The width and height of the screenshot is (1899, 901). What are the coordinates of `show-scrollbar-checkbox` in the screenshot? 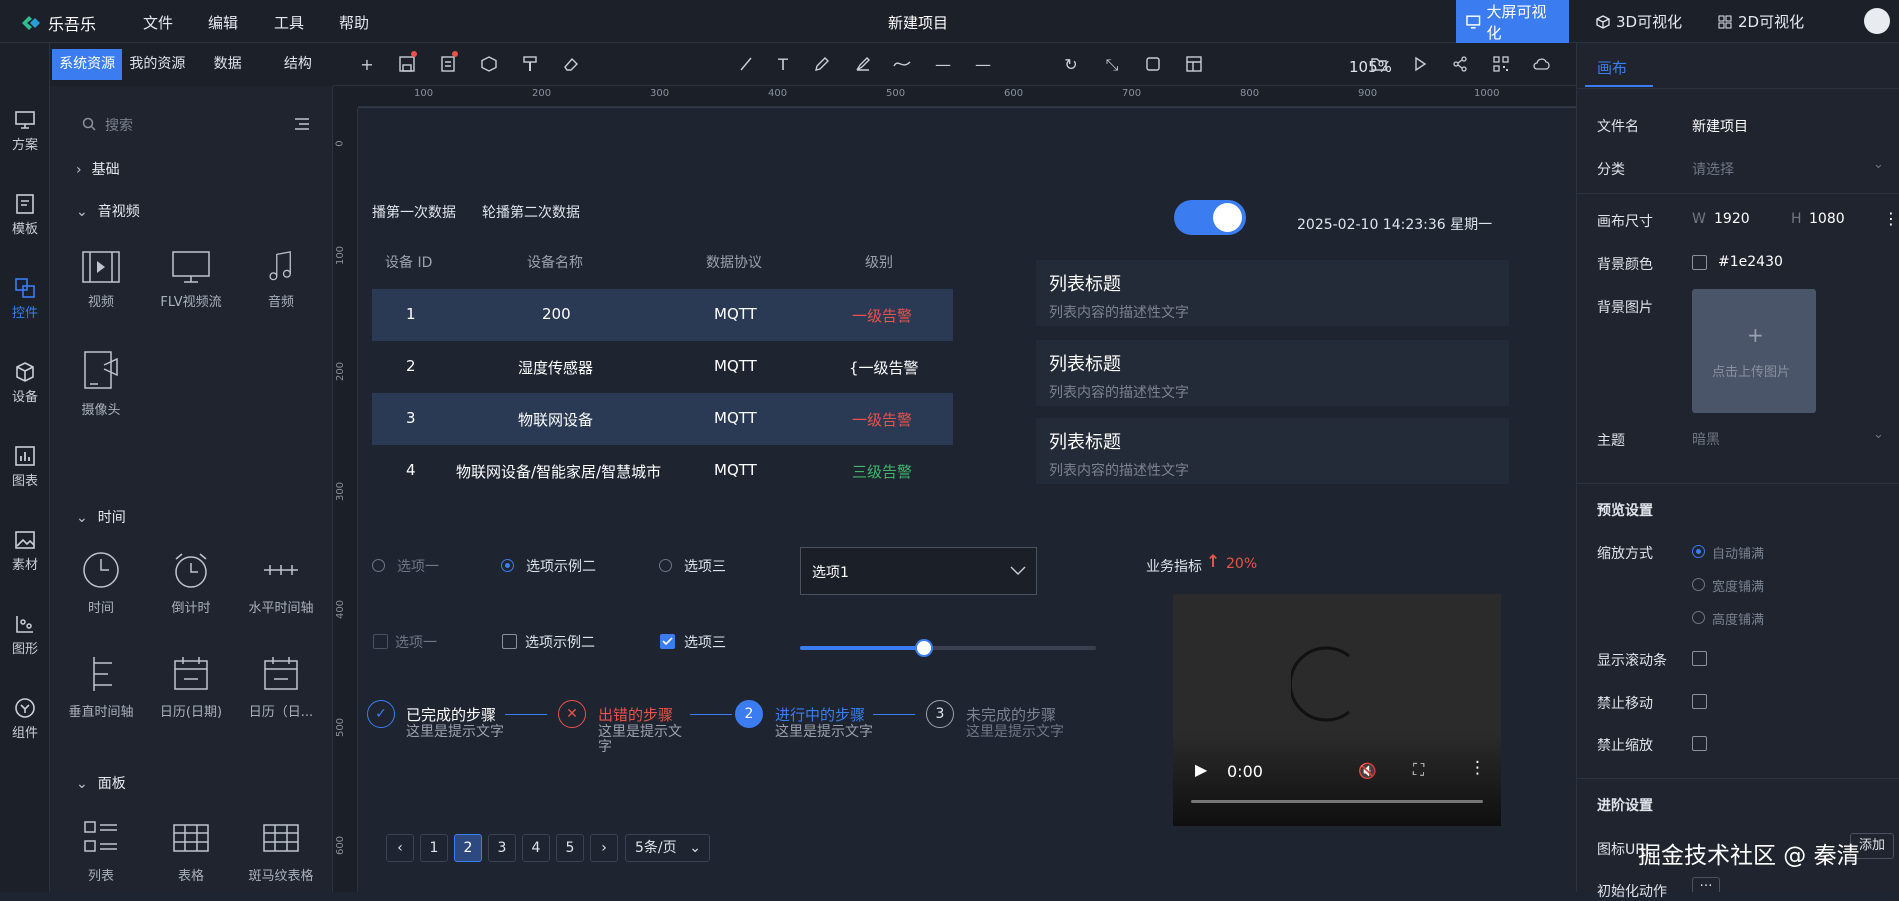 It's located at (1699, 658).